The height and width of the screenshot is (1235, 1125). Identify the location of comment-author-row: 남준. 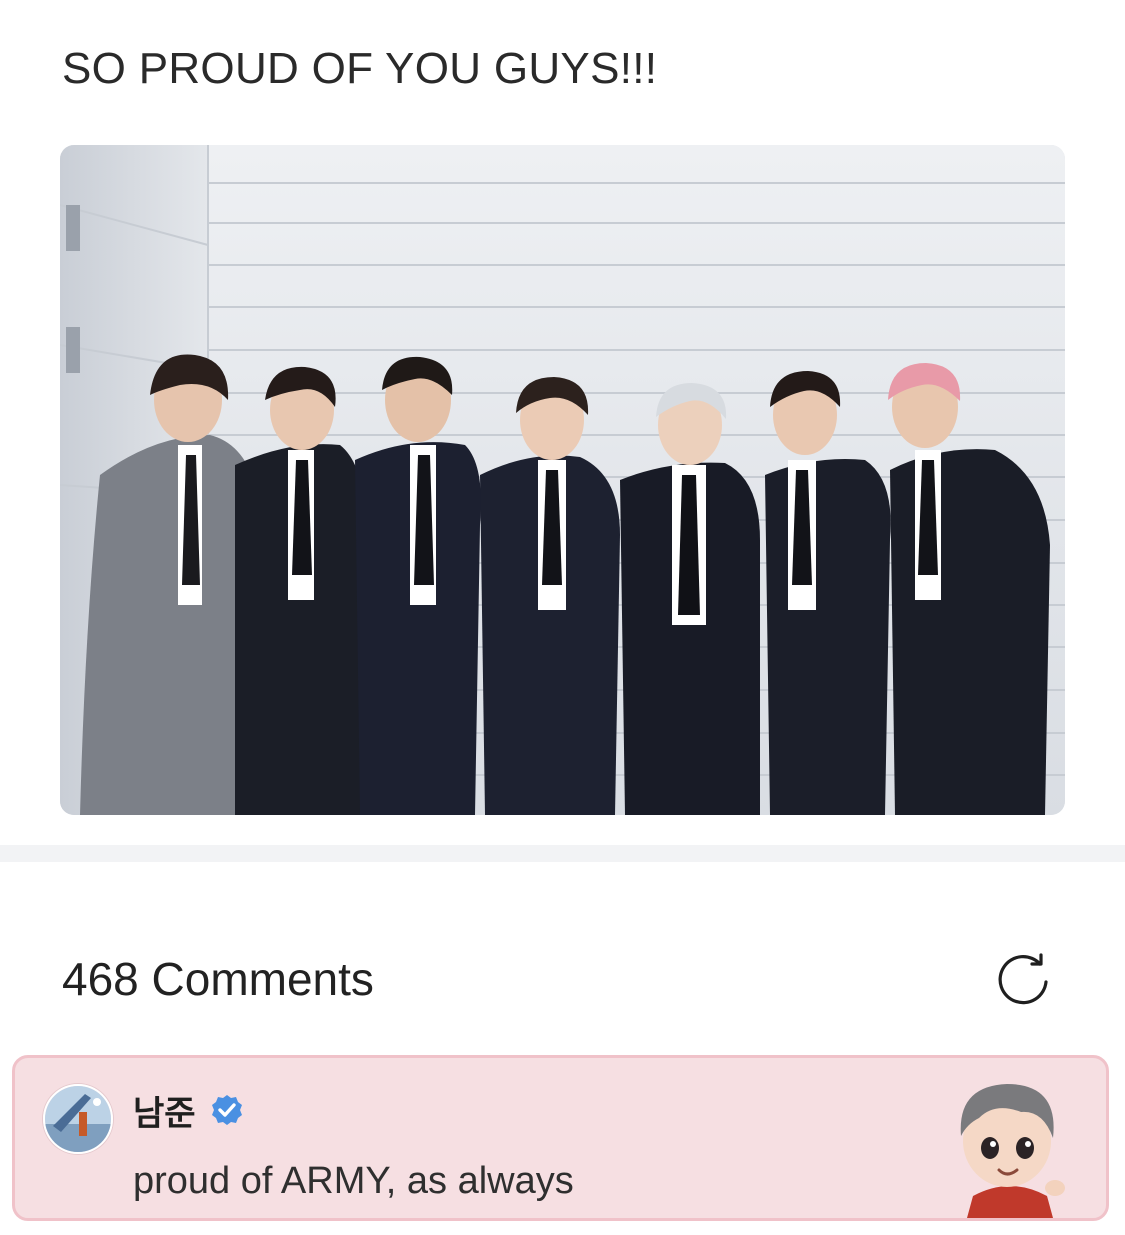
(188, 1110).